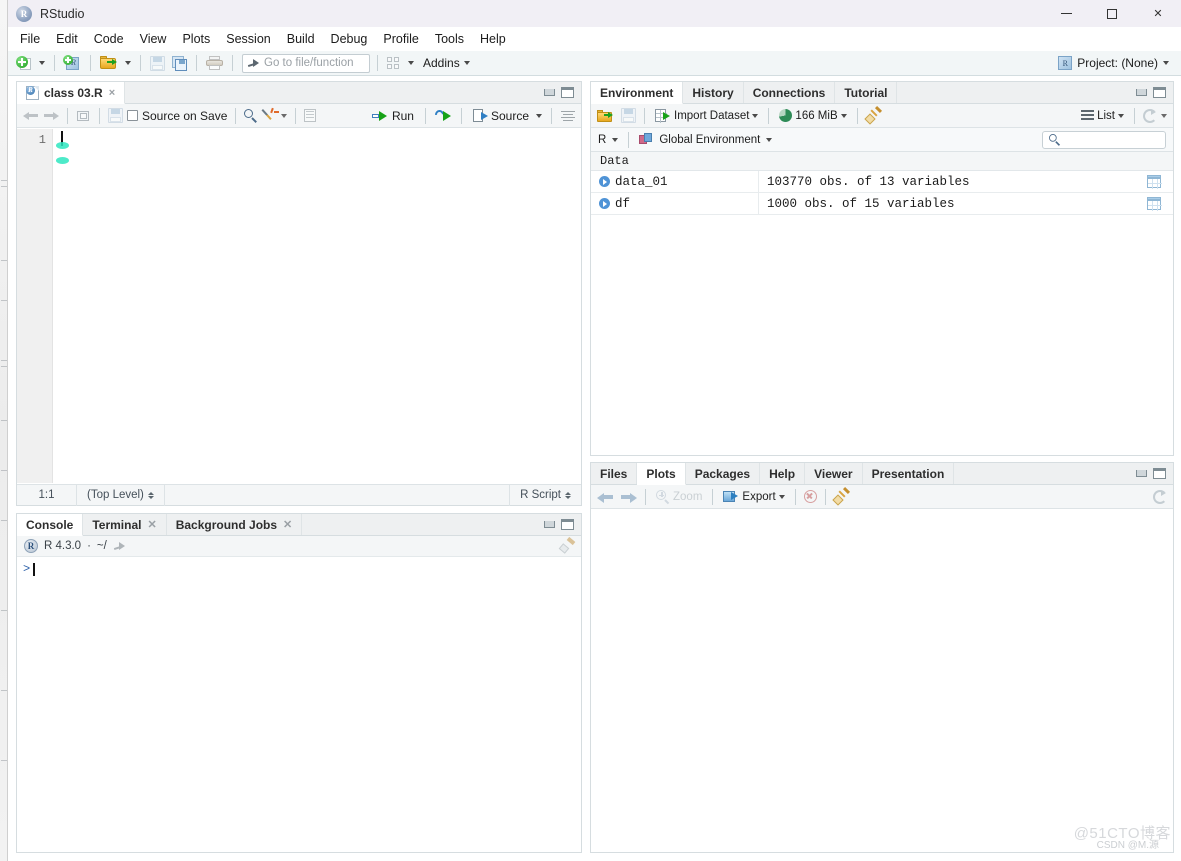 The height and width of the screenshot is (861, 1181). I want to click on memory-usage-button: 166 MiB, so click(812, 115).